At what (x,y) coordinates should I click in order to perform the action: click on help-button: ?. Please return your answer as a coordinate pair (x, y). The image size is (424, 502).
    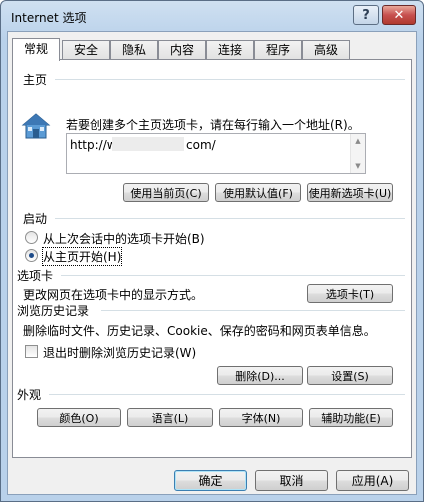
    Looking at the image, I should click on (366, 15).